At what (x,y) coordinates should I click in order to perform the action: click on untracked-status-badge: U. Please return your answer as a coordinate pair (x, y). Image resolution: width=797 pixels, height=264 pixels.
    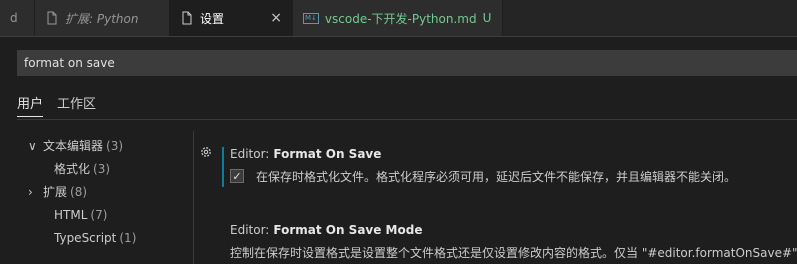
    Looking at the image, I should click on (487, 18).